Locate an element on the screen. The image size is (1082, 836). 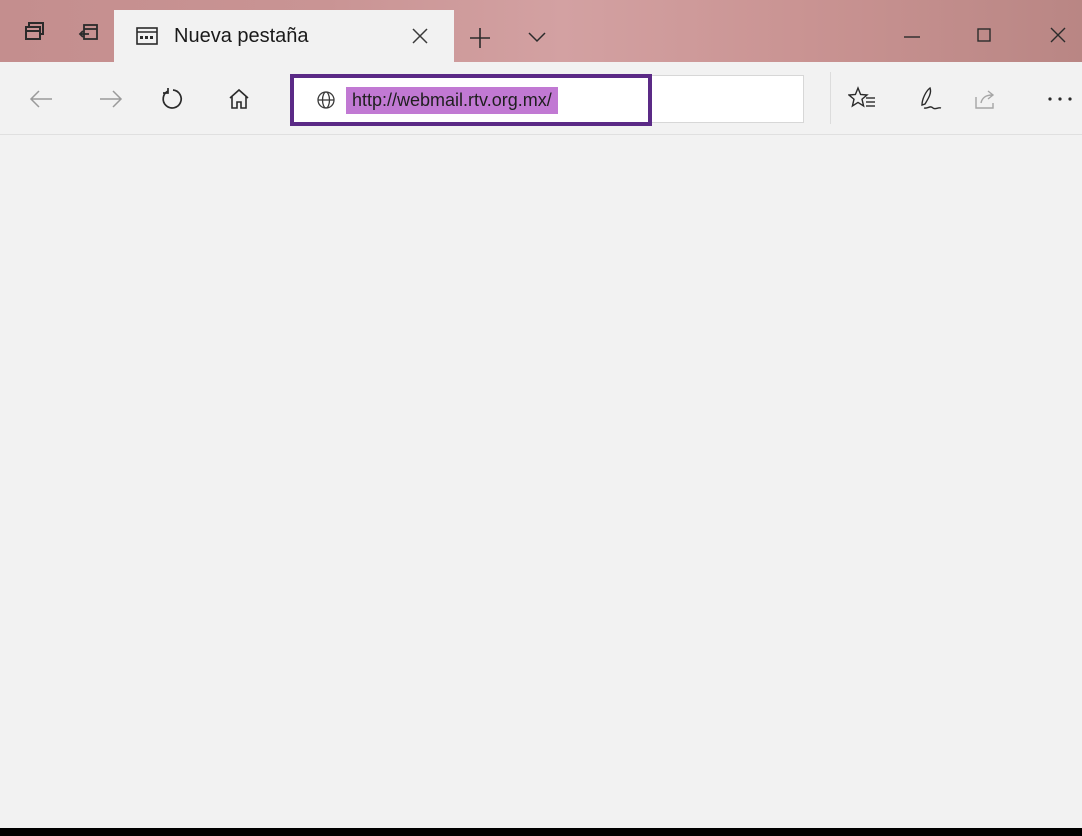
back-arrow-icon is located at coordinates (41, 99).